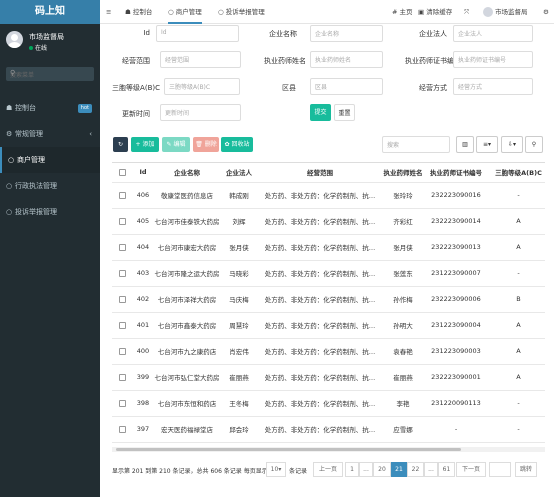 This screenshot has width=554, height=497. What do you see at coordinates (143, 195) in the screenshot?
I see `table-cell: 406` at bounding box center [143, 195].